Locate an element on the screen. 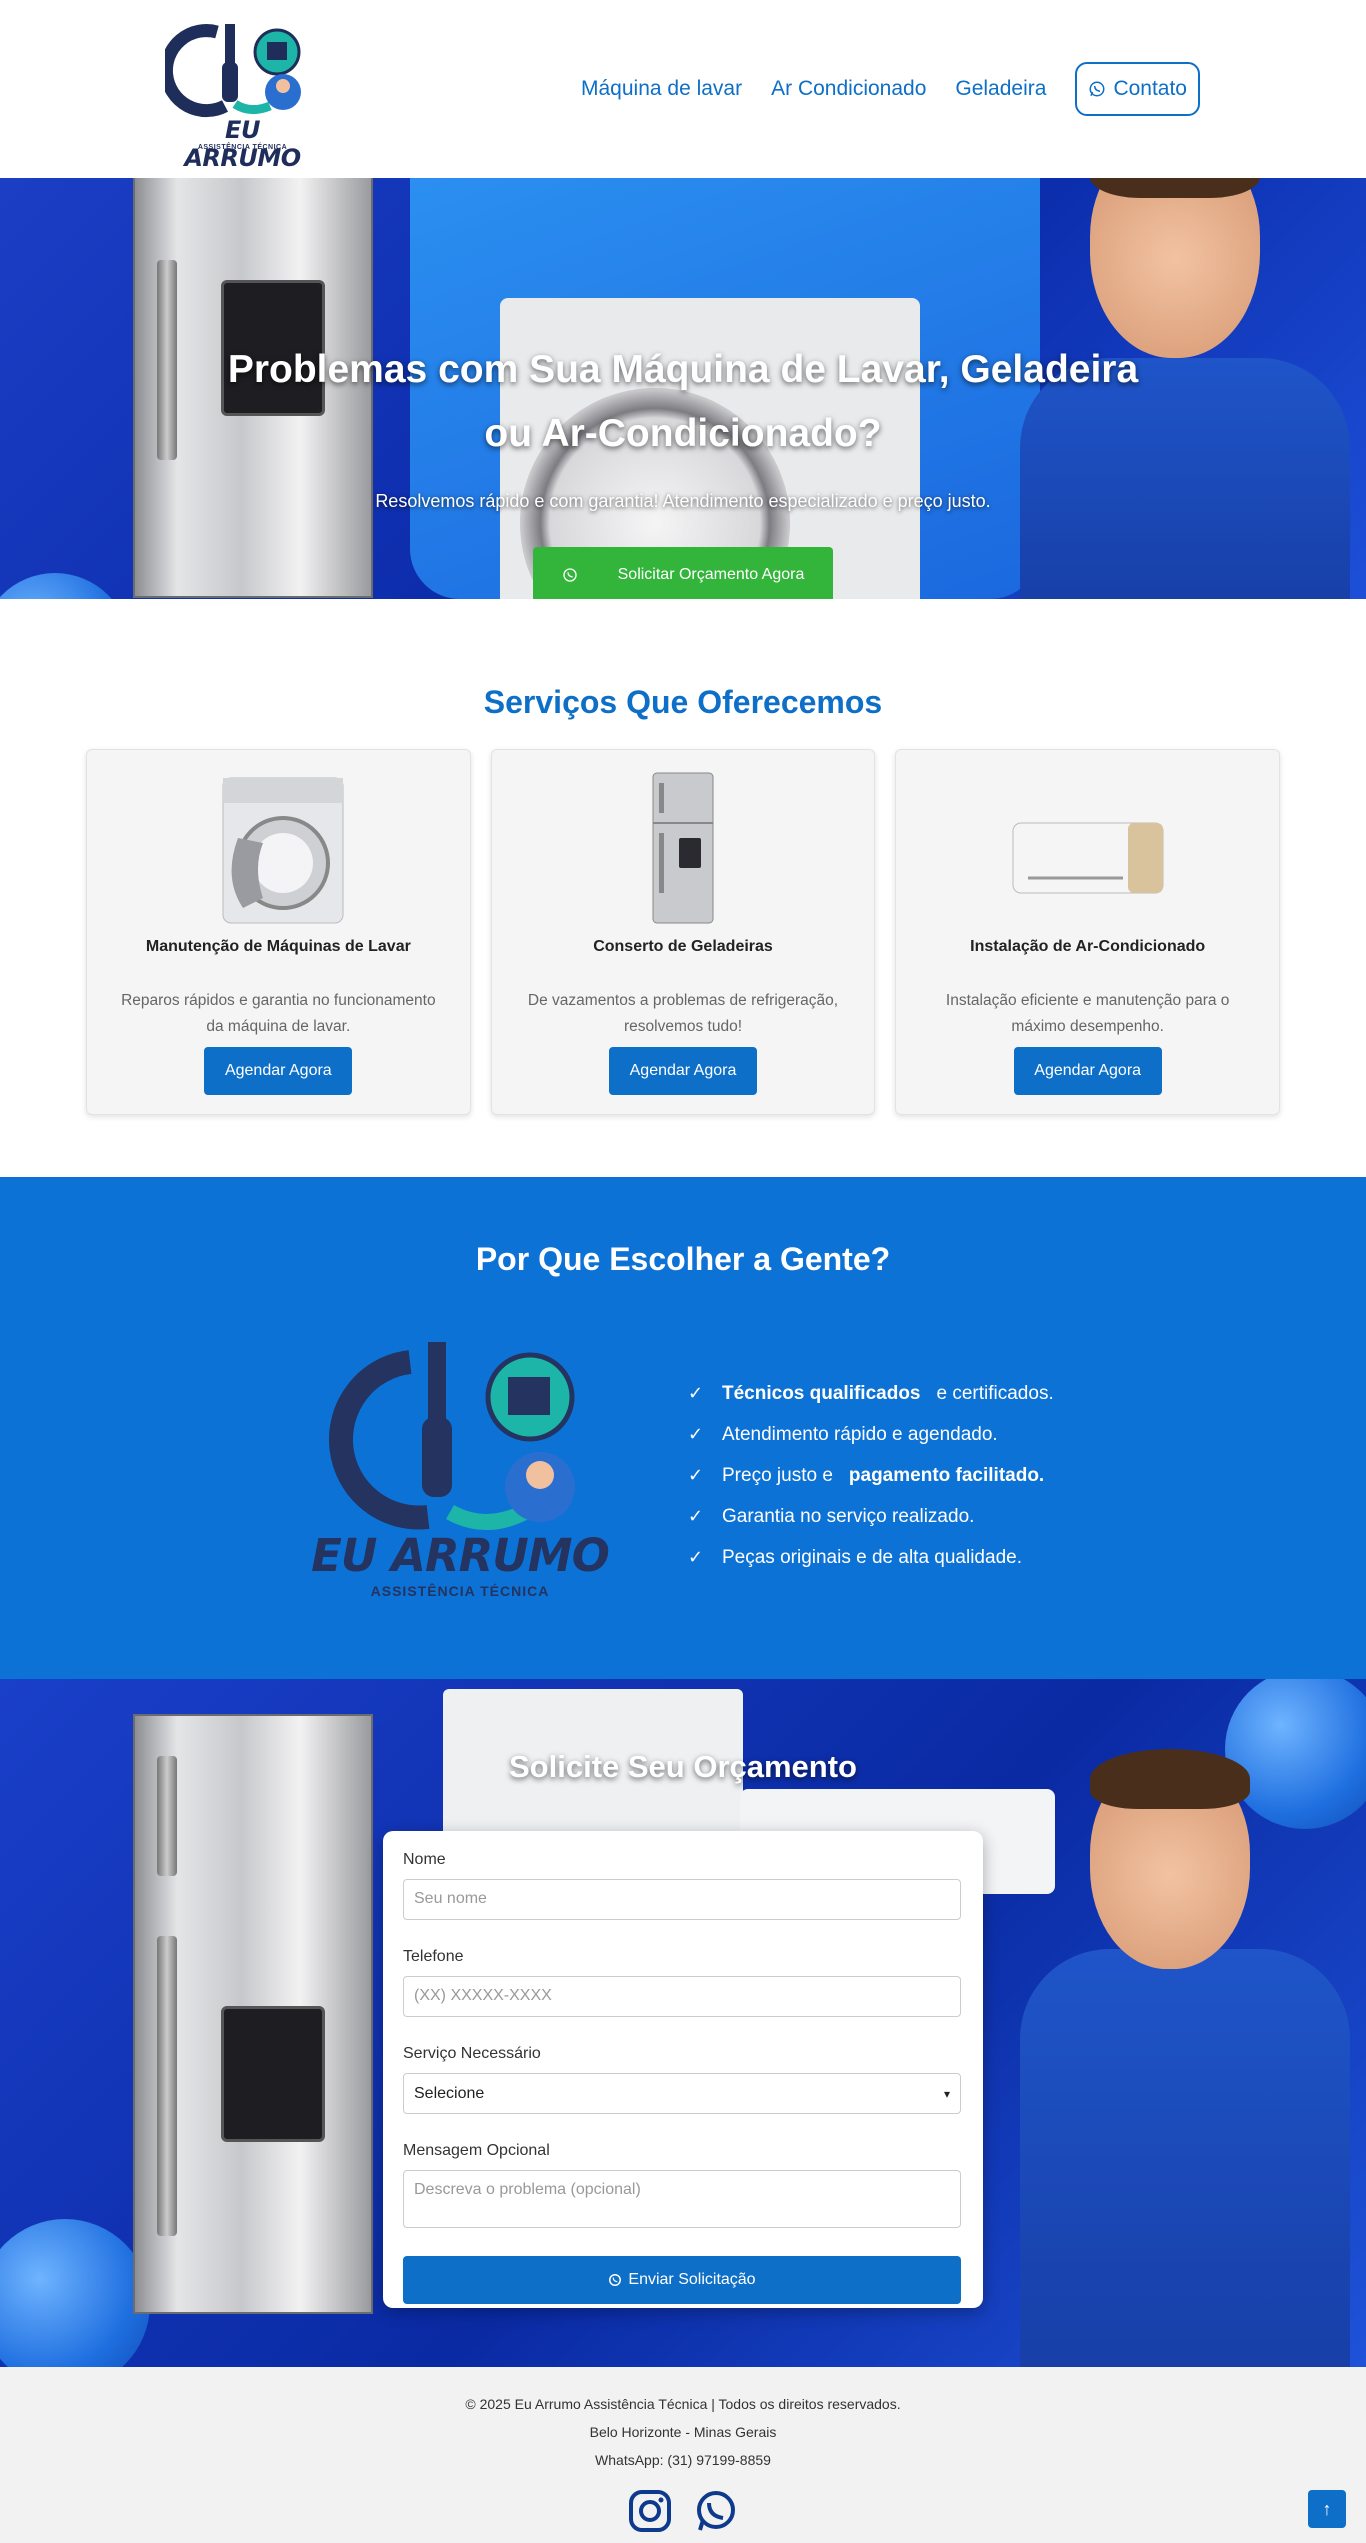  service-card-title: Instalação de Ar-Condicionado is located at coordinates (1088, 946).